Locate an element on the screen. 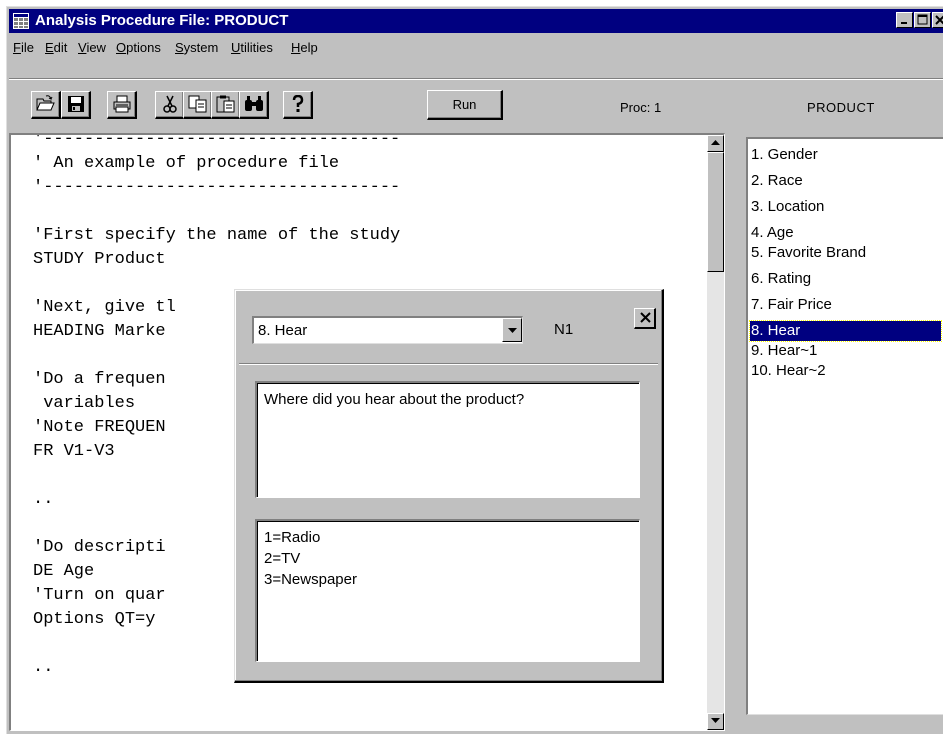  variable-item: 6. Rating is located at coordinates (845, 279).